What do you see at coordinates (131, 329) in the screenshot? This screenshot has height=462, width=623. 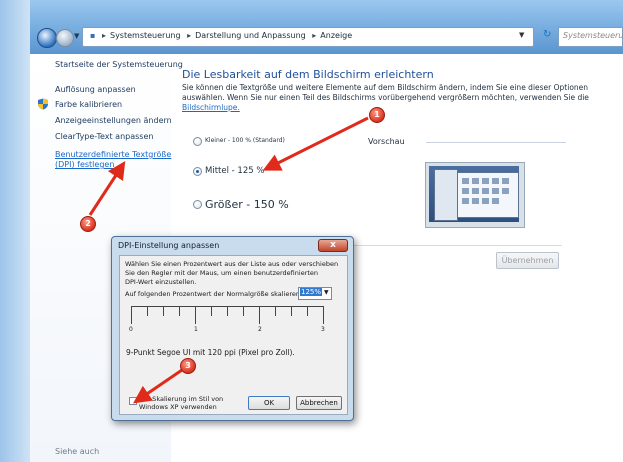 I see `ruler-number: 0` at bounding box center [131, 329].